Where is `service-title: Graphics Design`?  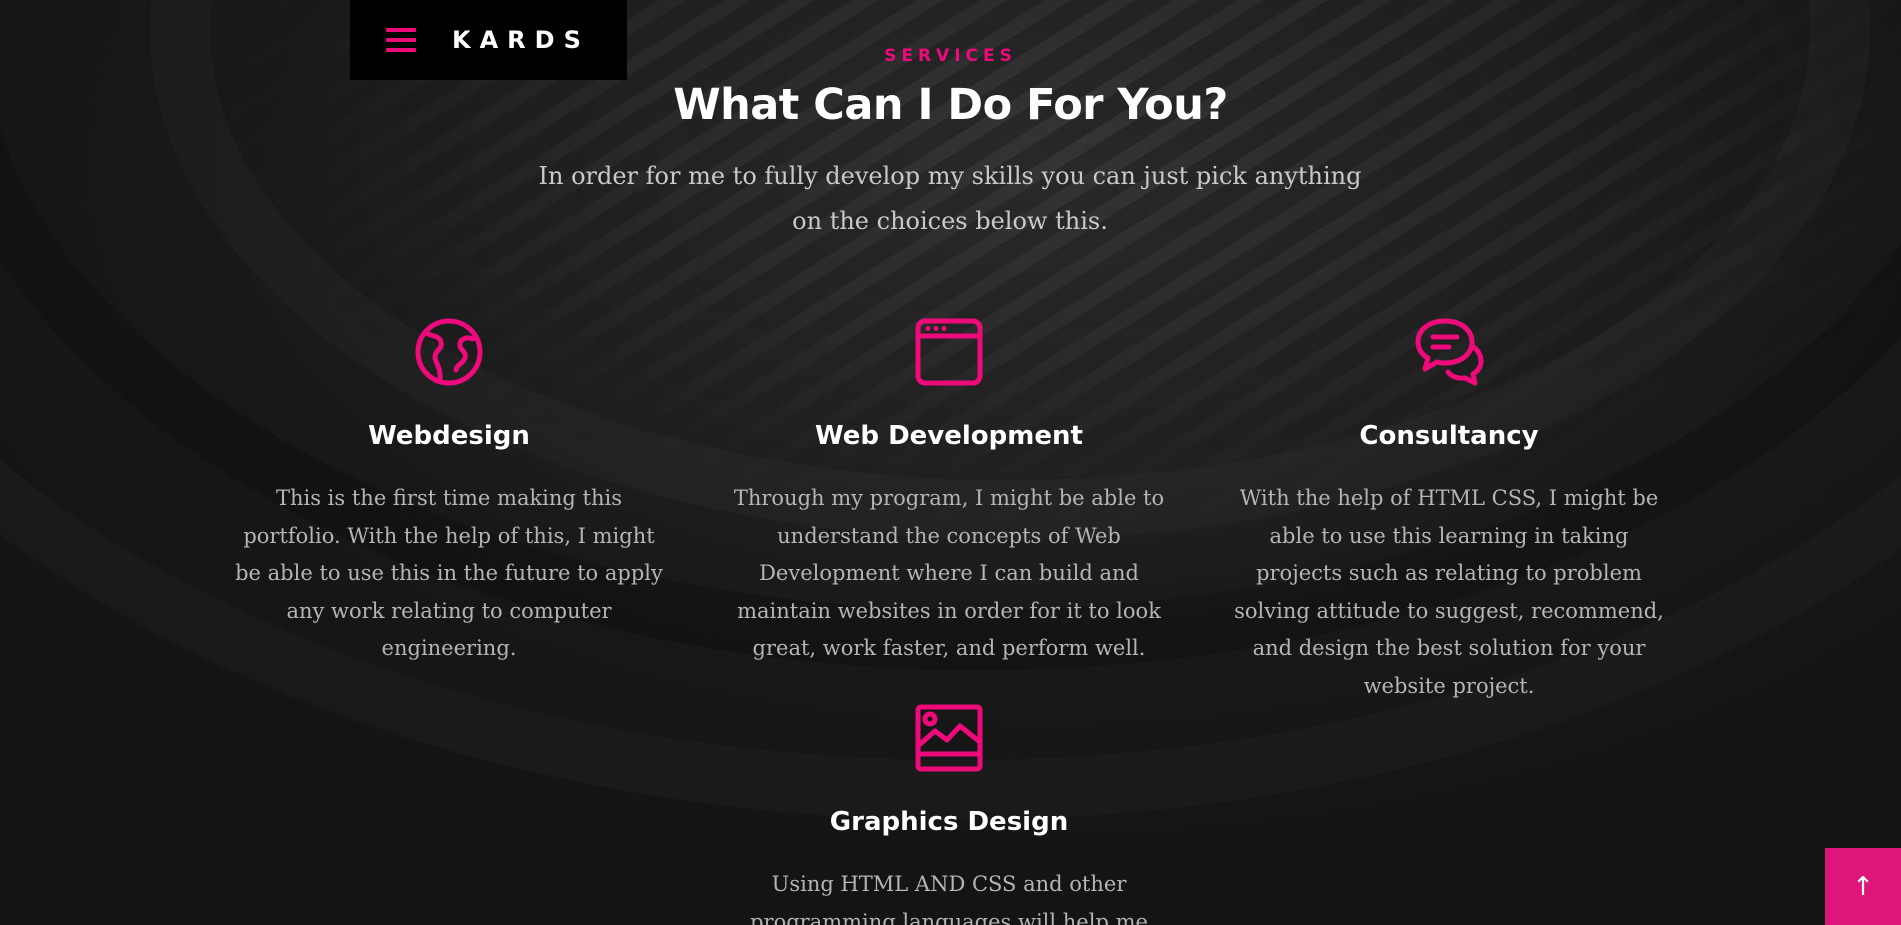 service-title: Graphics Design is located at coordinates (949, 822).